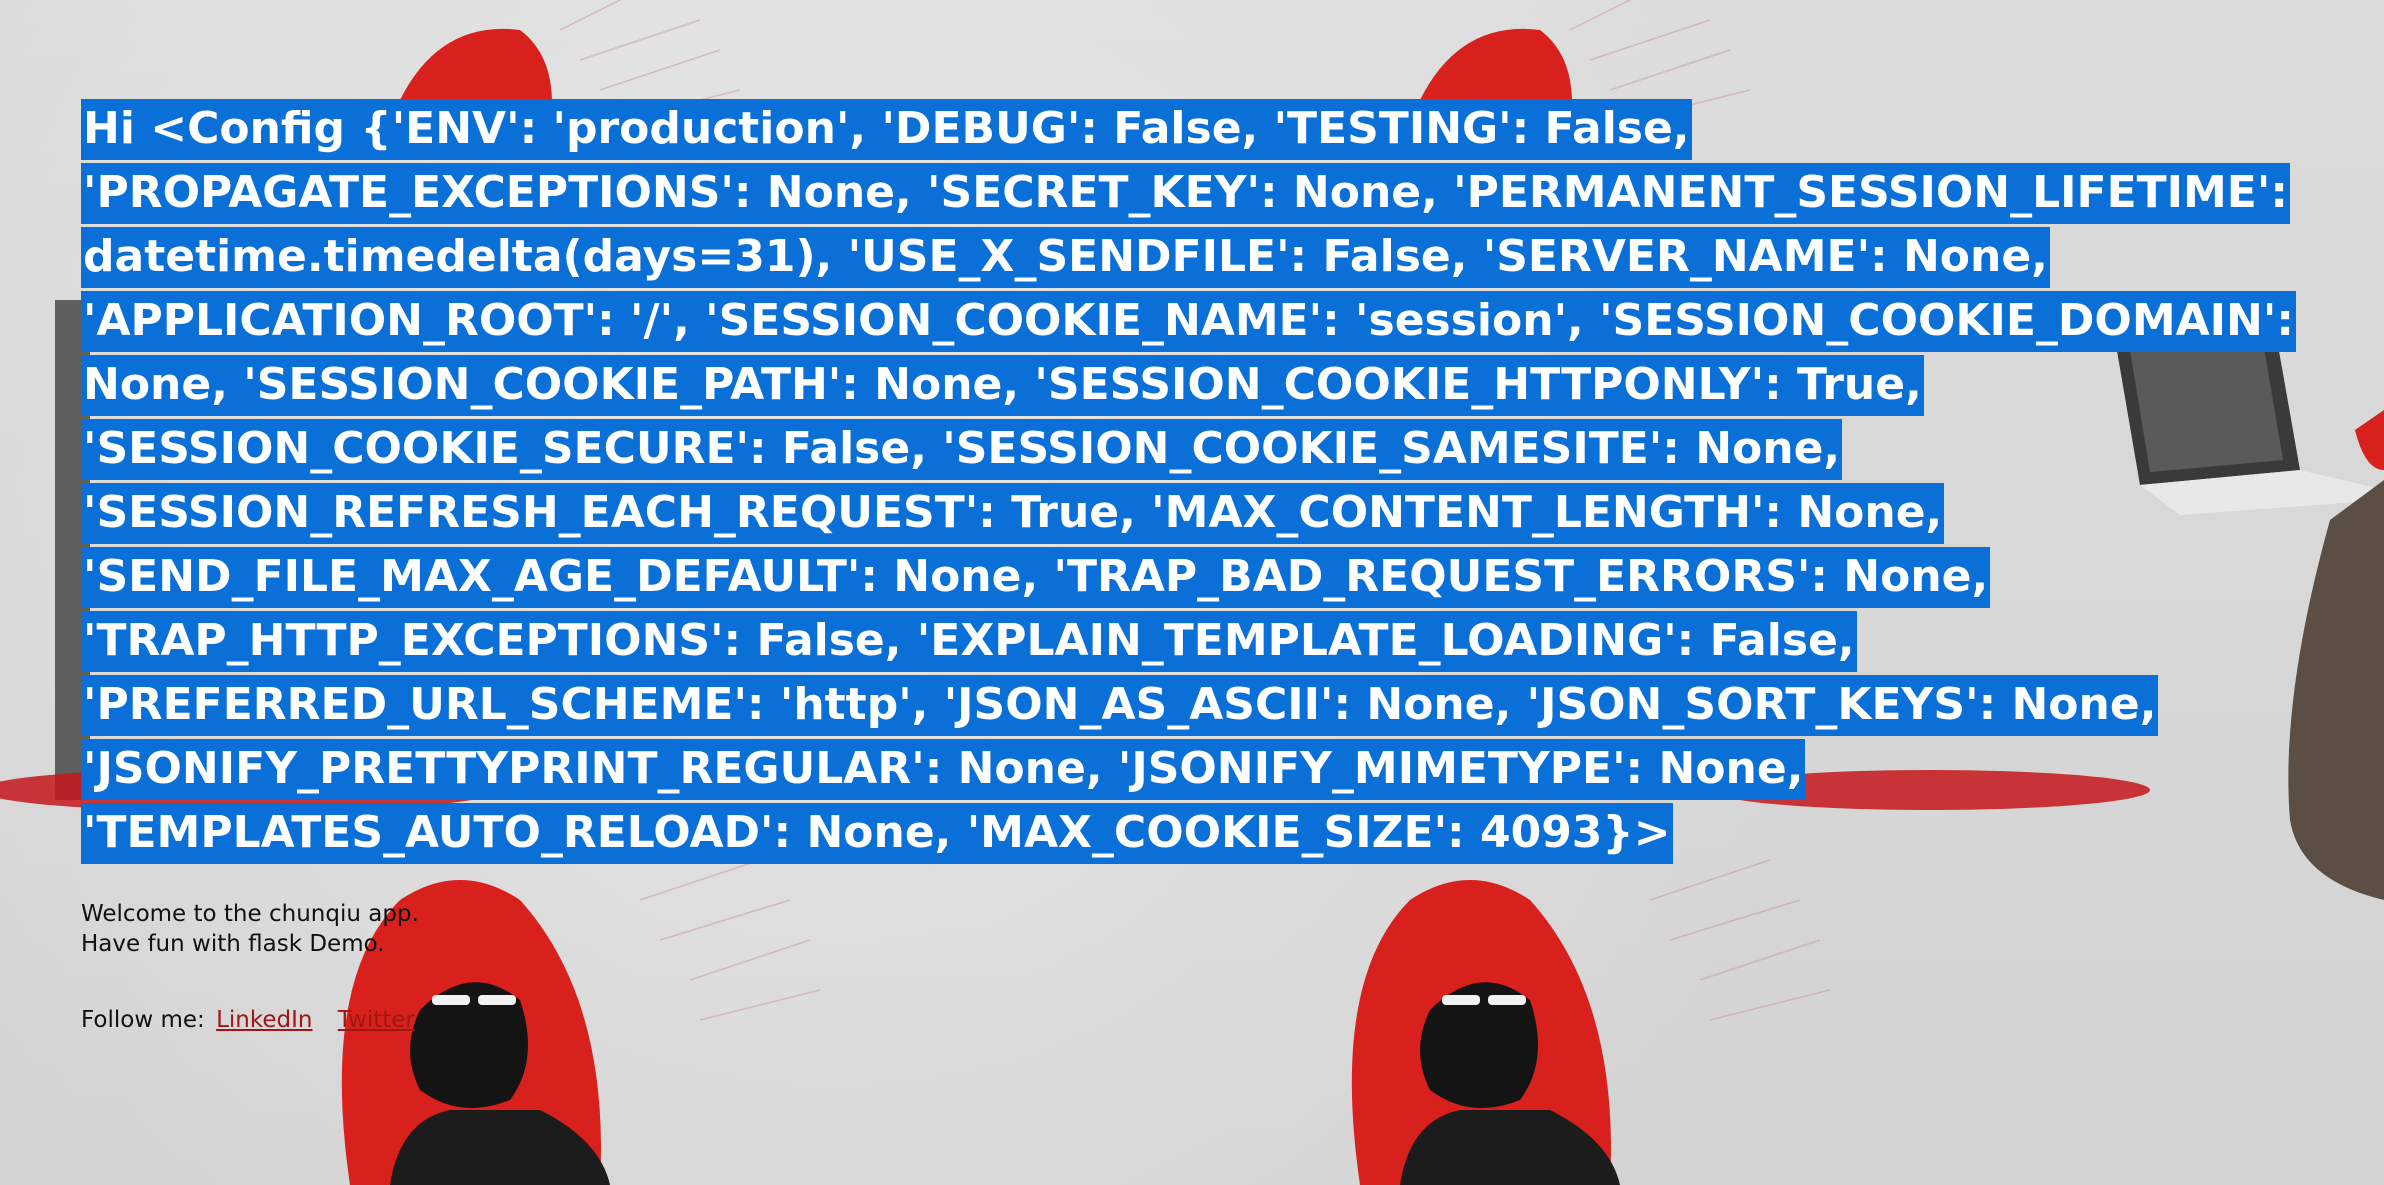 This screenshot has width=2384, height=1185. What do you see at coordinates (1226, 1020) in the screenshot?
I see `follow-links: Follow me: LinkedIn Twitter` at bounding box center [1226, 1020].